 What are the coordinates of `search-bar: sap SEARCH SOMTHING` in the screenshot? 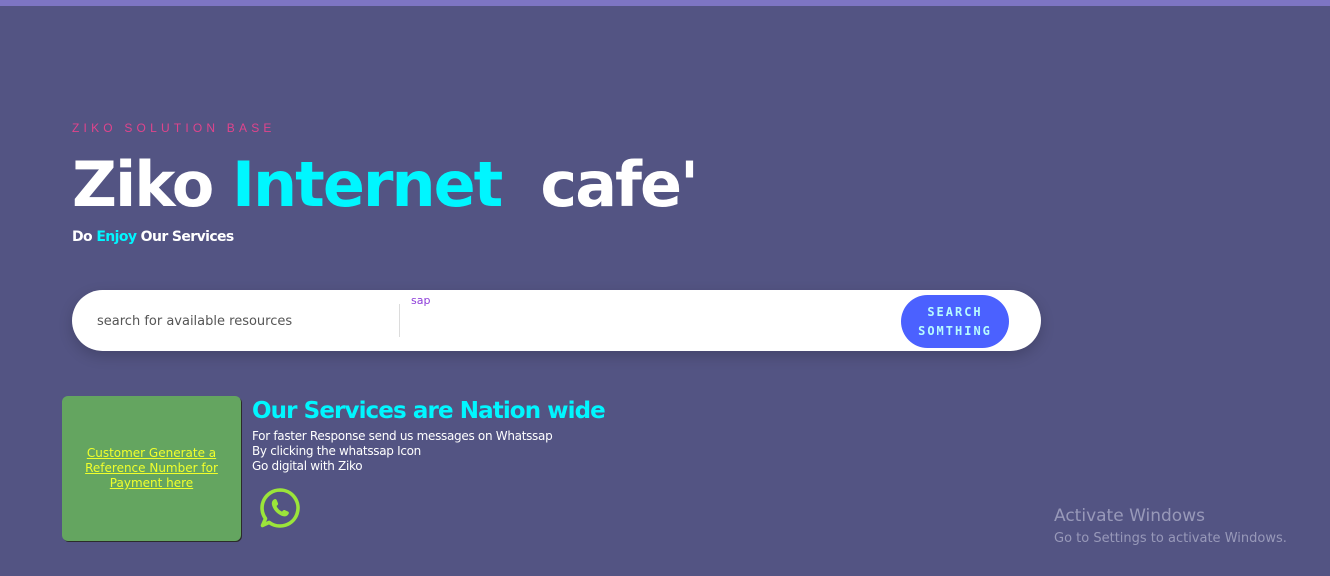 It's located at (556, 320).